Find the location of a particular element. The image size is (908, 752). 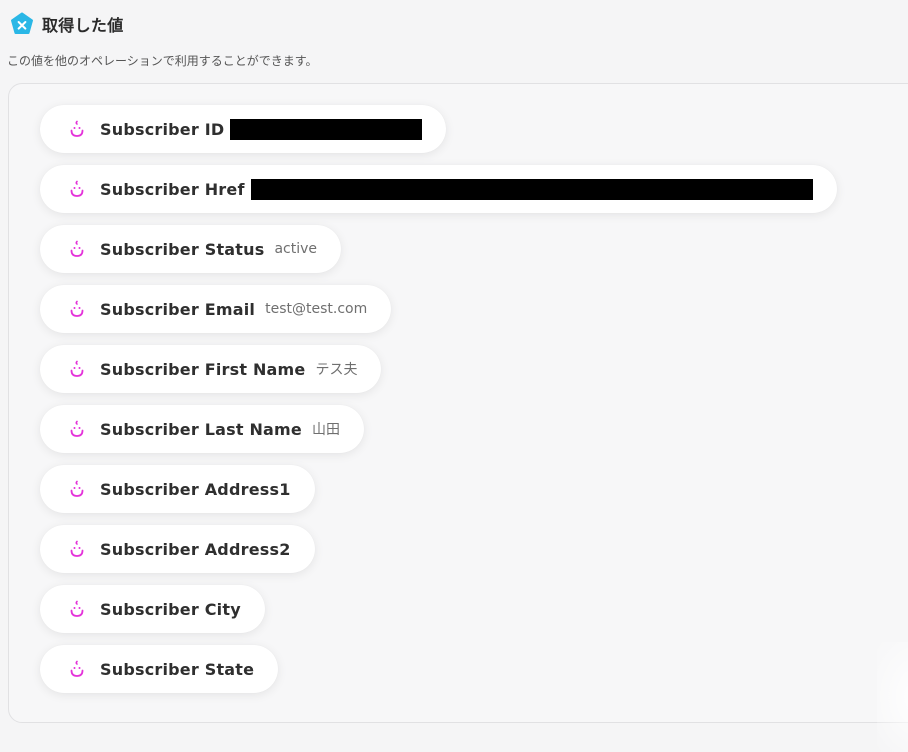

value-label: Subscriber Address2 is located at coordinates (195, 549).